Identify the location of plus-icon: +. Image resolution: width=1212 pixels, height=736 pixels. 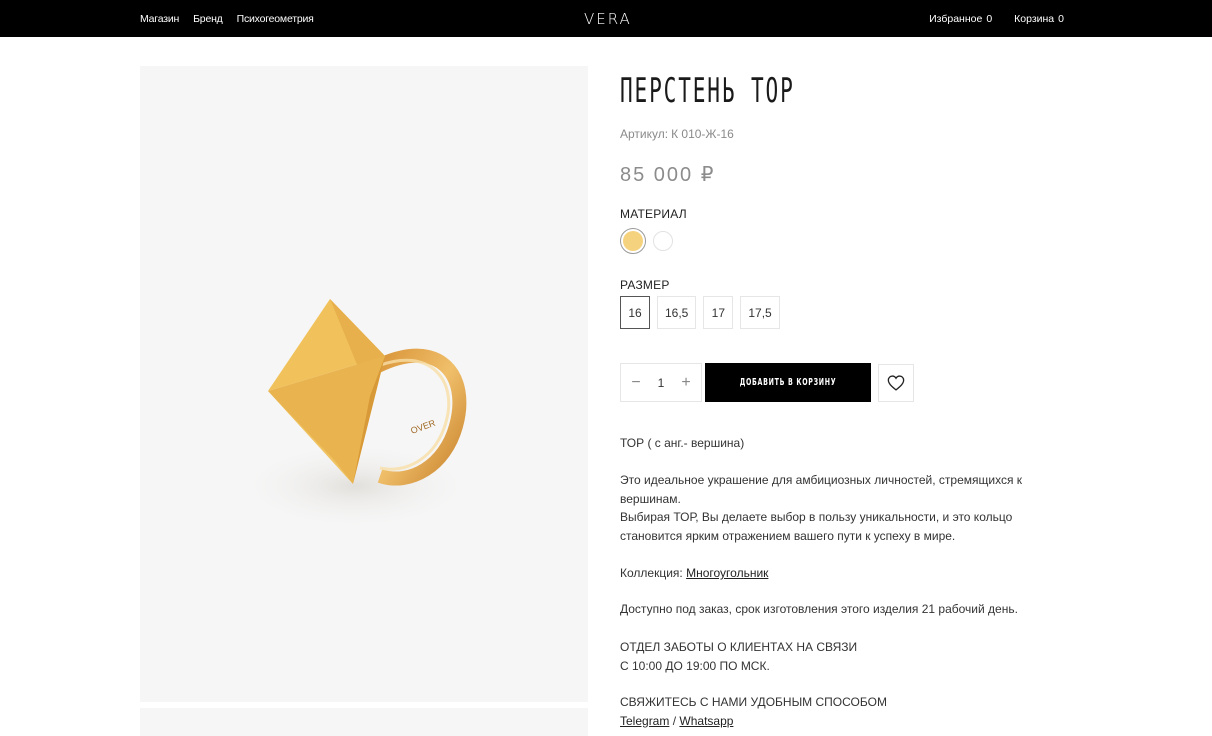
(686, 382).